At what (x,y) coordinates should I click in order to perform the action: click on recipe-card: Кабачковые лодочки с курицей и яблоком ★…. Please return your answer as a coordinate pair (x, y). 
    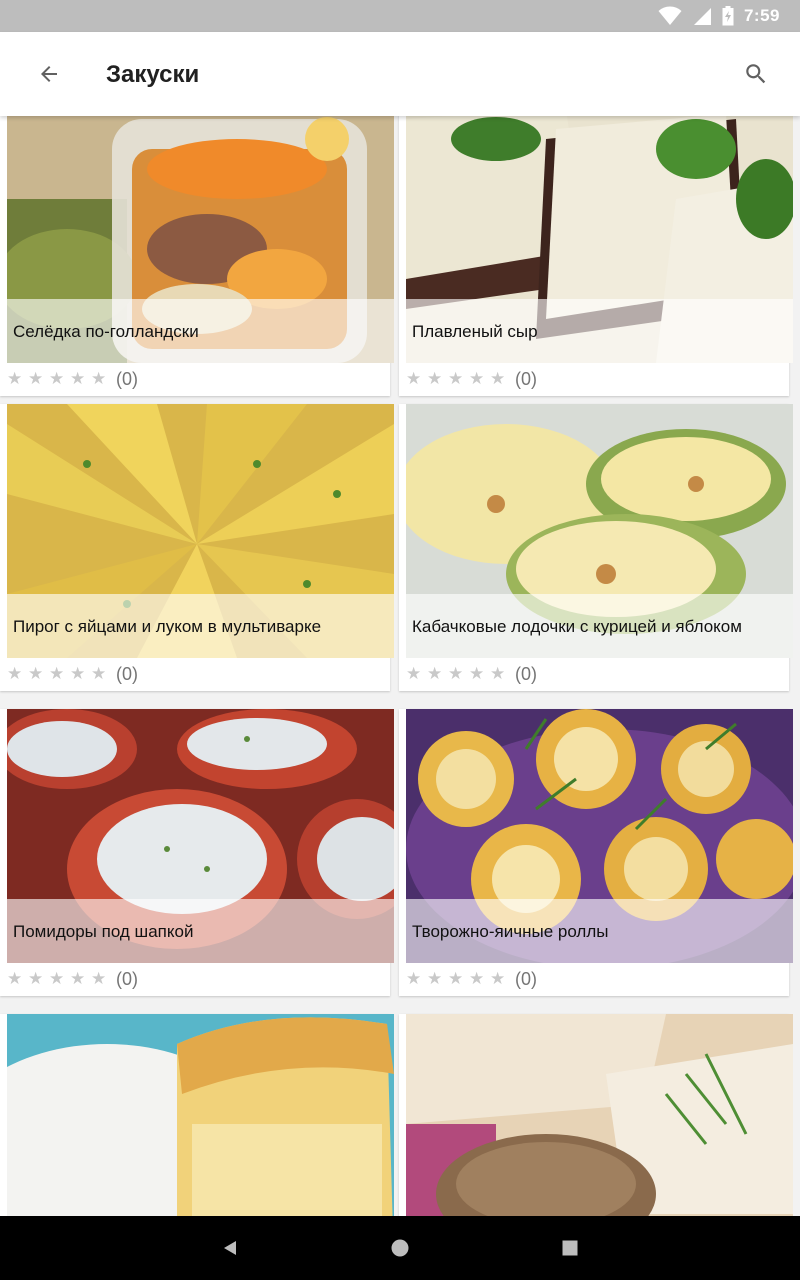
    Looking at the image, I should click on (596, 547).